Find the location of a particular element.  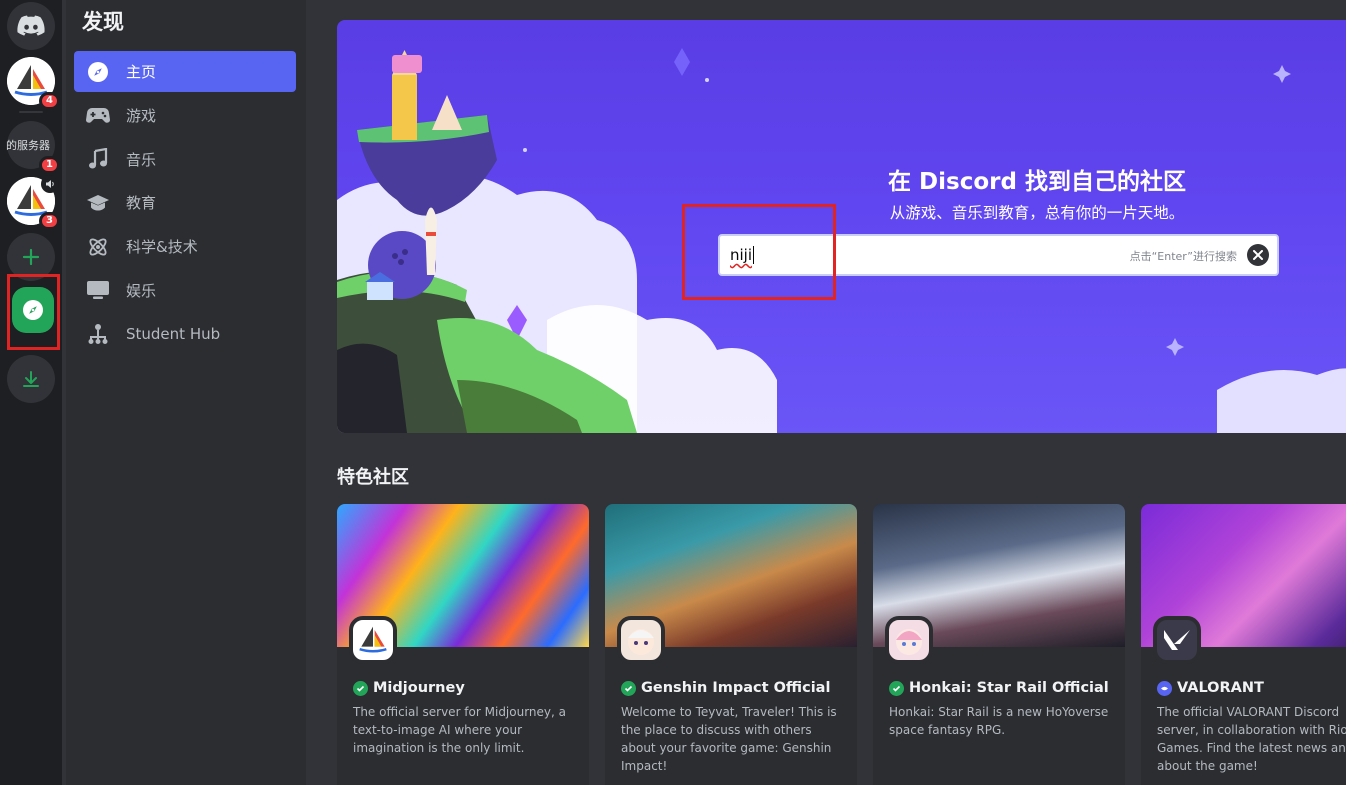

home-button is located at coordinates (31, 26).